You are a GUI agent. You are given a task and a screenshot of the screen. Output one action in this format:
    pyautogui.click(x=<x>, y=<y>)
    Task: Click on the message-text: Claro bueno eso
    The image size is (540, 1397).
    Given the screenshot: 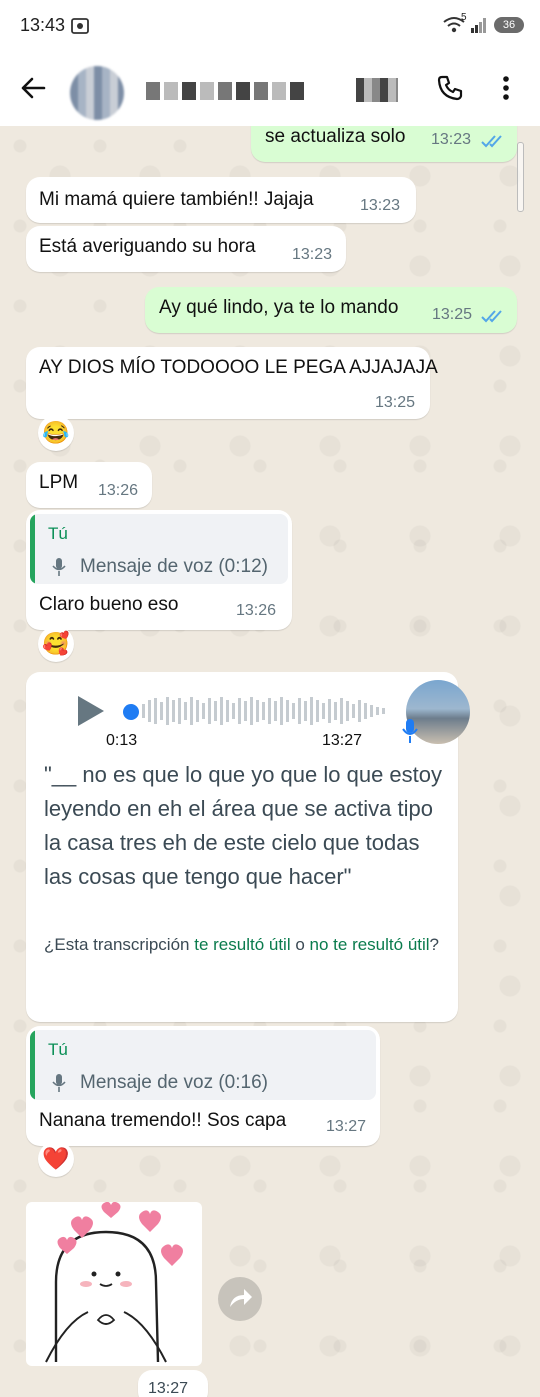 What is the action you would take?
    pyautogui.click(x=109, y=604)
    